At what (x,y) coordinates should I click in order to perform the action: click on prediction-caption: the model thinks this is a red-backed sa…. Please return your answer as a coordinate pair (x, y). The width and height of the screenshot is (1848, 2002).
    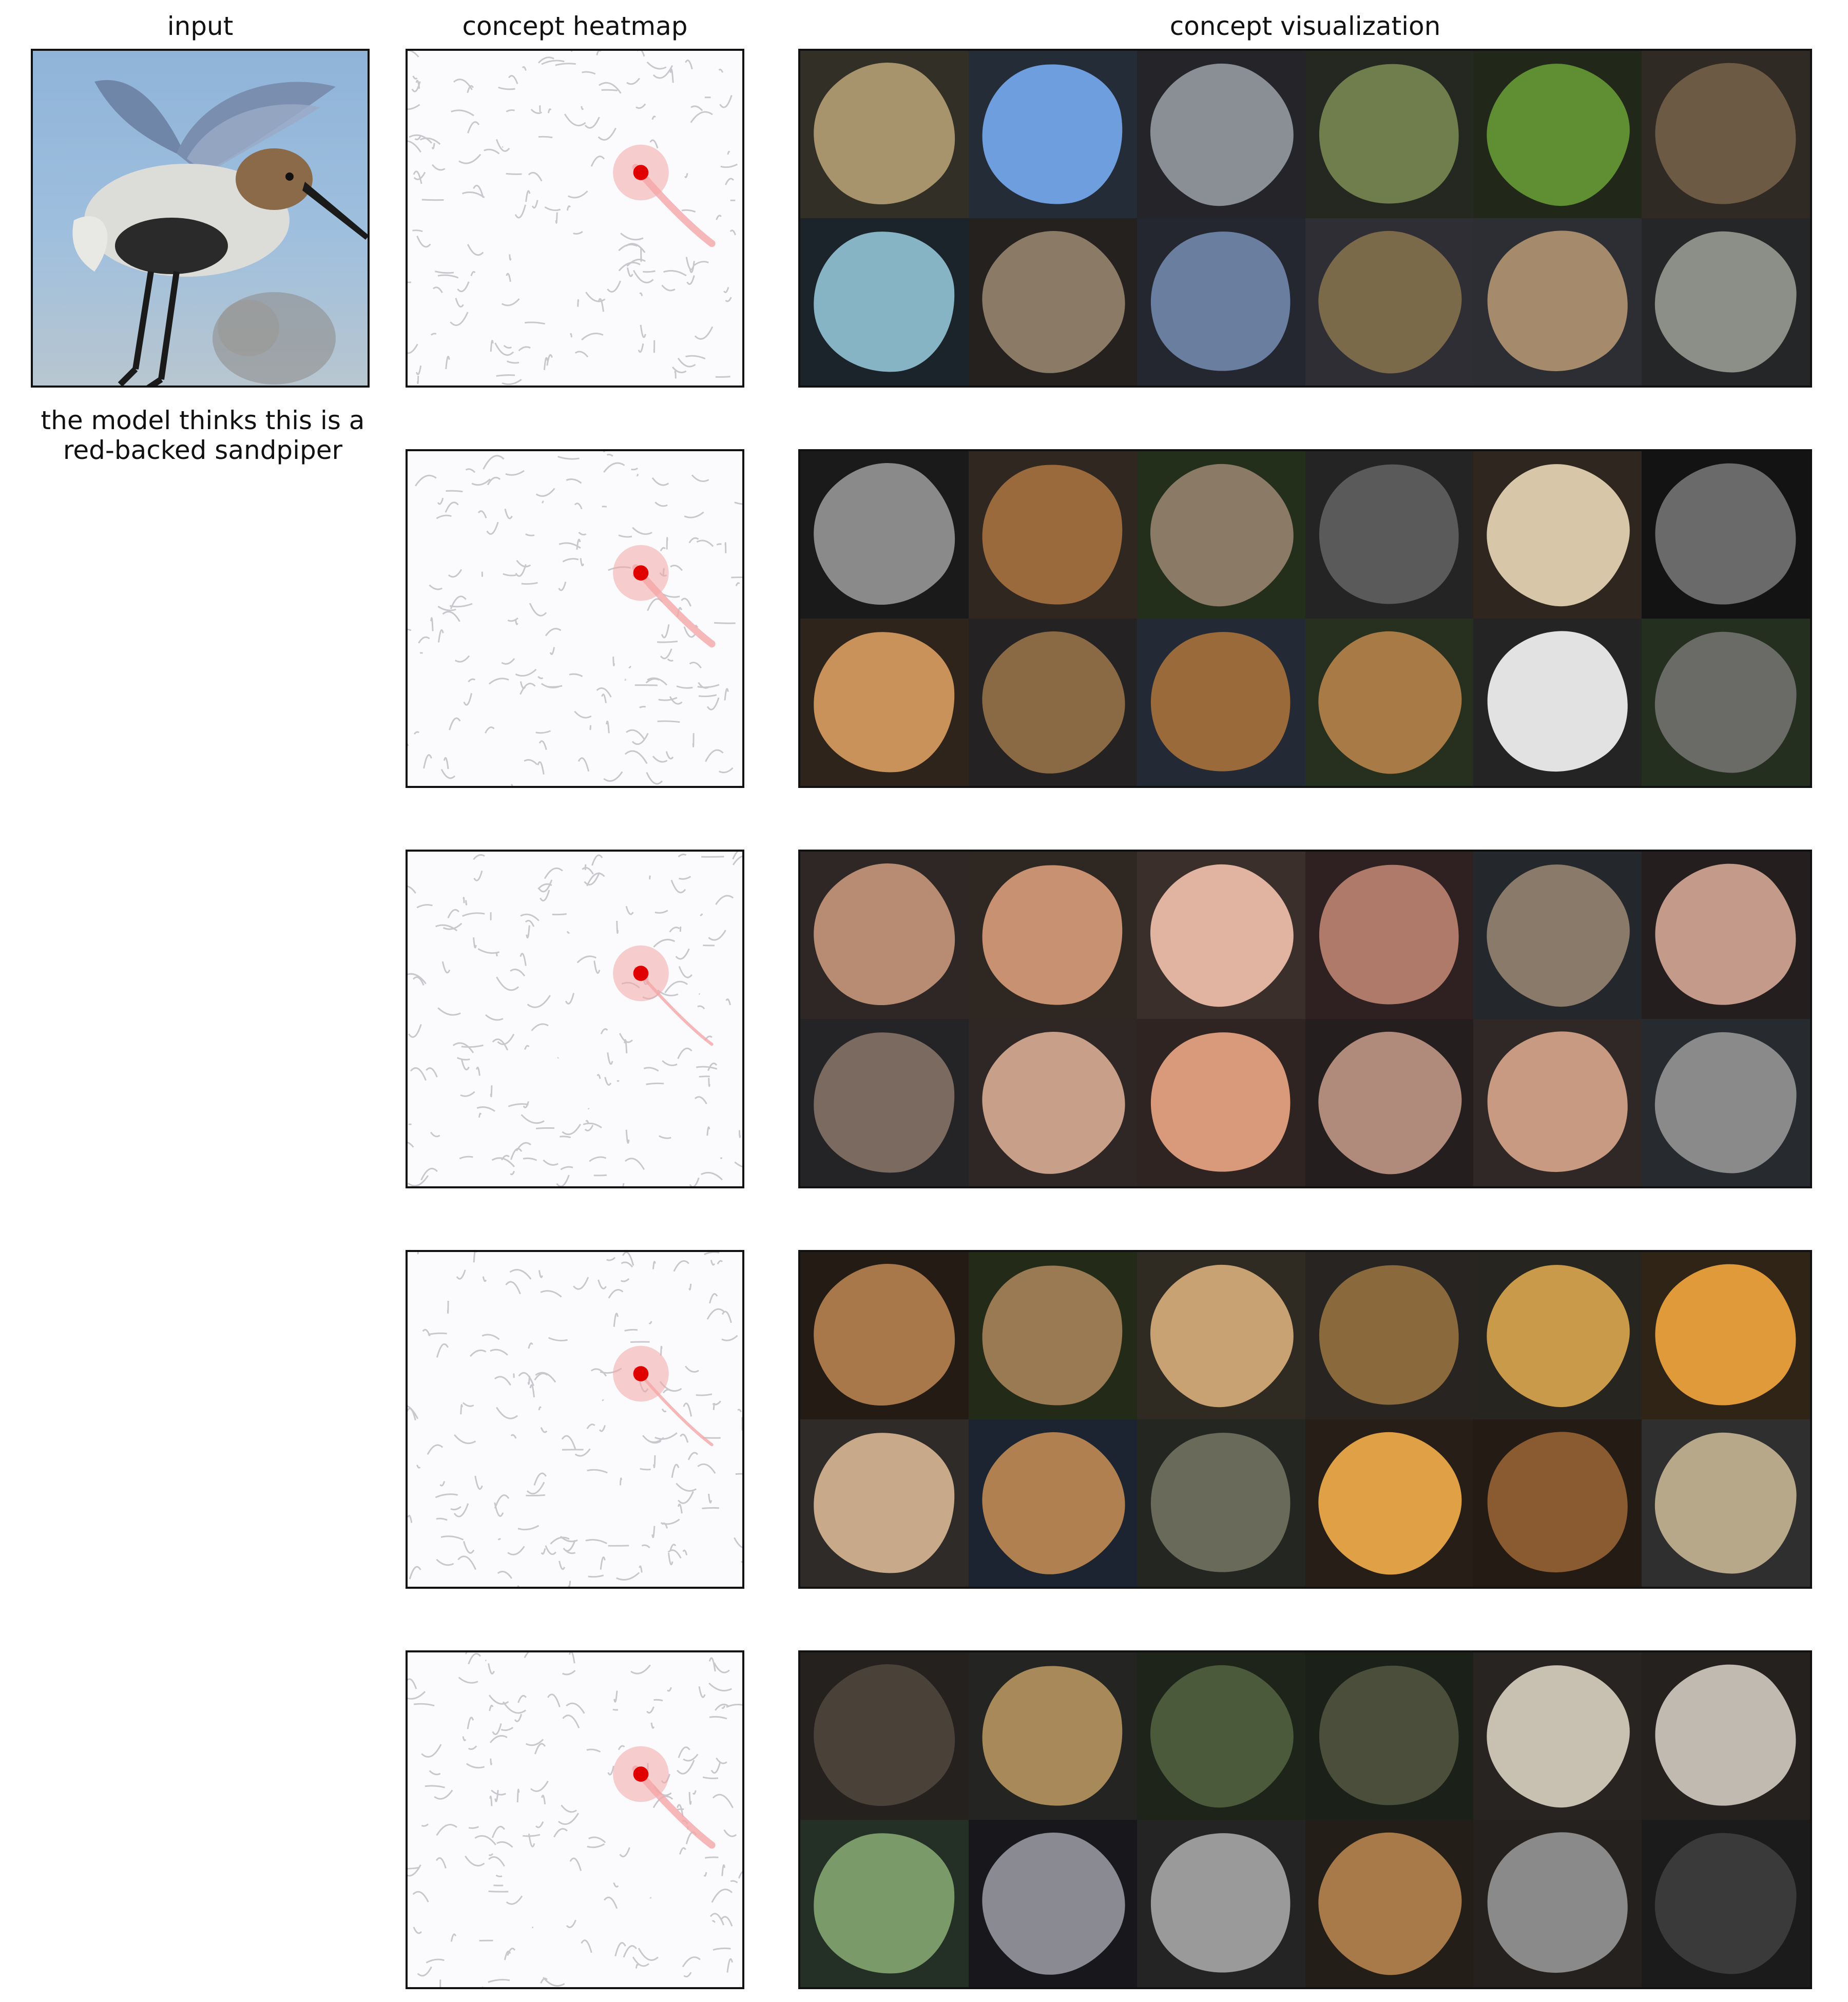
    Looking at the image, I should click on (203, 435).